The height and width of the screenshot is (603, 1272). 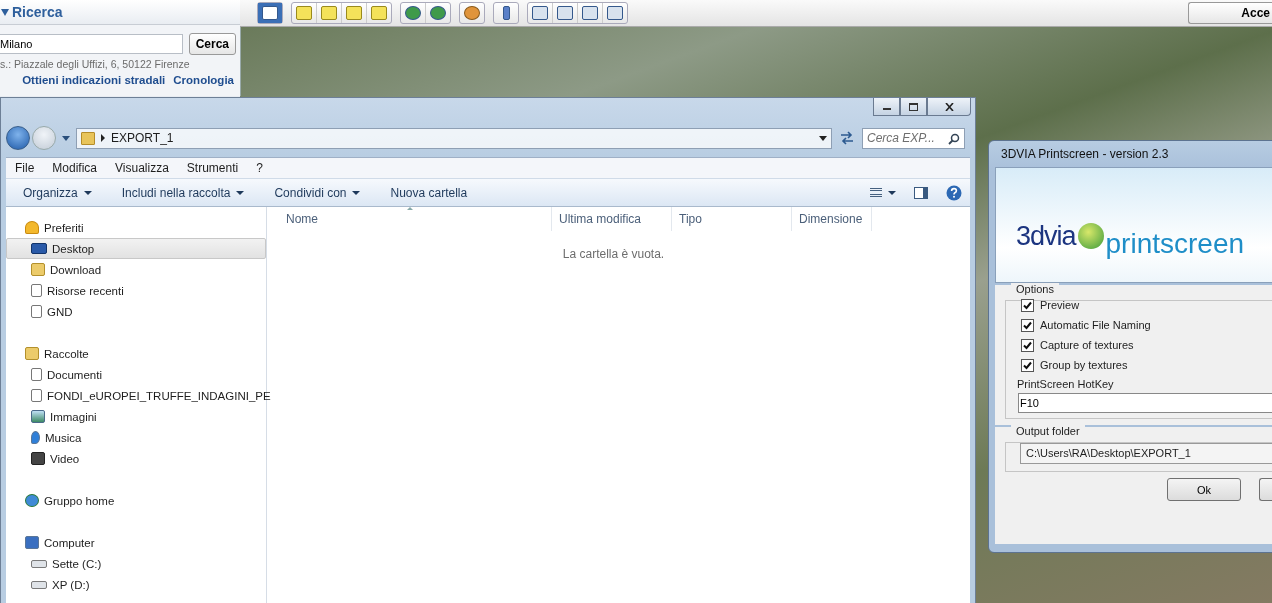 I want to click on collapse-triangle-icon, so click(x=5, y=12).